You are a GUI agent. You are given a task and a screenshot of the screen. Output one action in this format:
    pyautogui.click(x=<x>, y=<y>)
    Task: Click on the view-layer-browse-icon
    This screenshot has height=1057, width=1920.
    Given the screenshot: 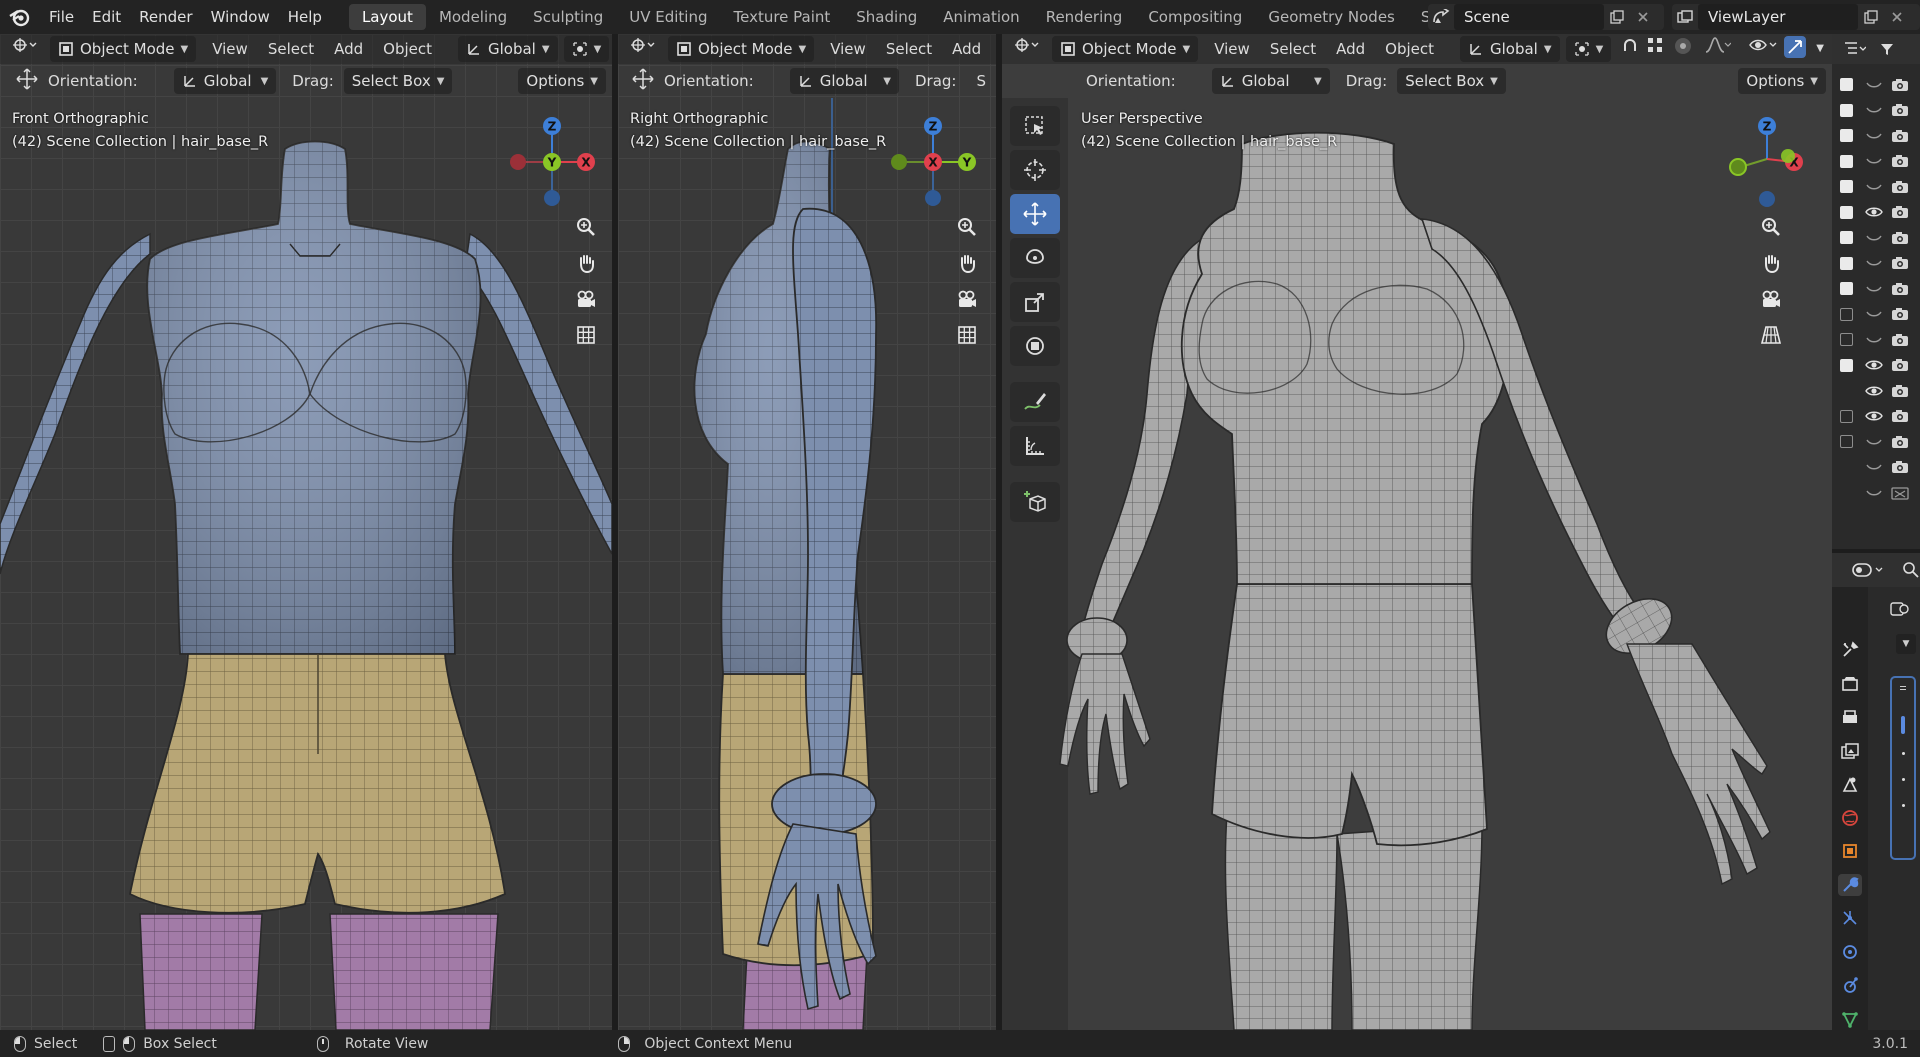 What is the action you would take?
    pyautogui.click(x=1685, y=17)
    